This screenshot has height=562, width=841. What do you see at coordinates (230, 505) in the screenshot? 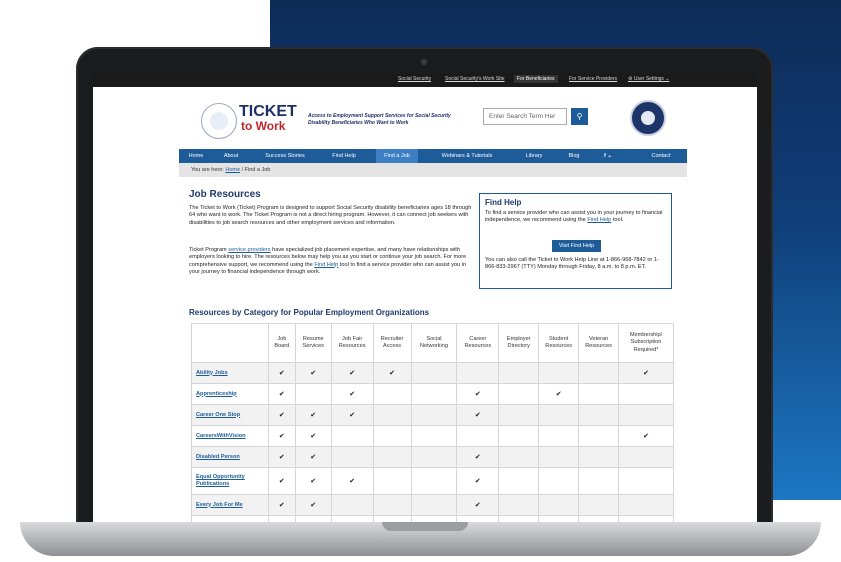
I see `organization-link: Every Job For Me` at bounding box center [230, 505].